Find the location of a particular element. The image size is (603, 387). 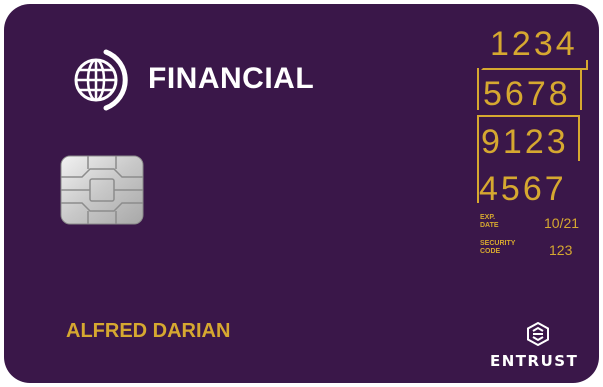

expiry-value: 10/21 is located at coordinates (562, 223).